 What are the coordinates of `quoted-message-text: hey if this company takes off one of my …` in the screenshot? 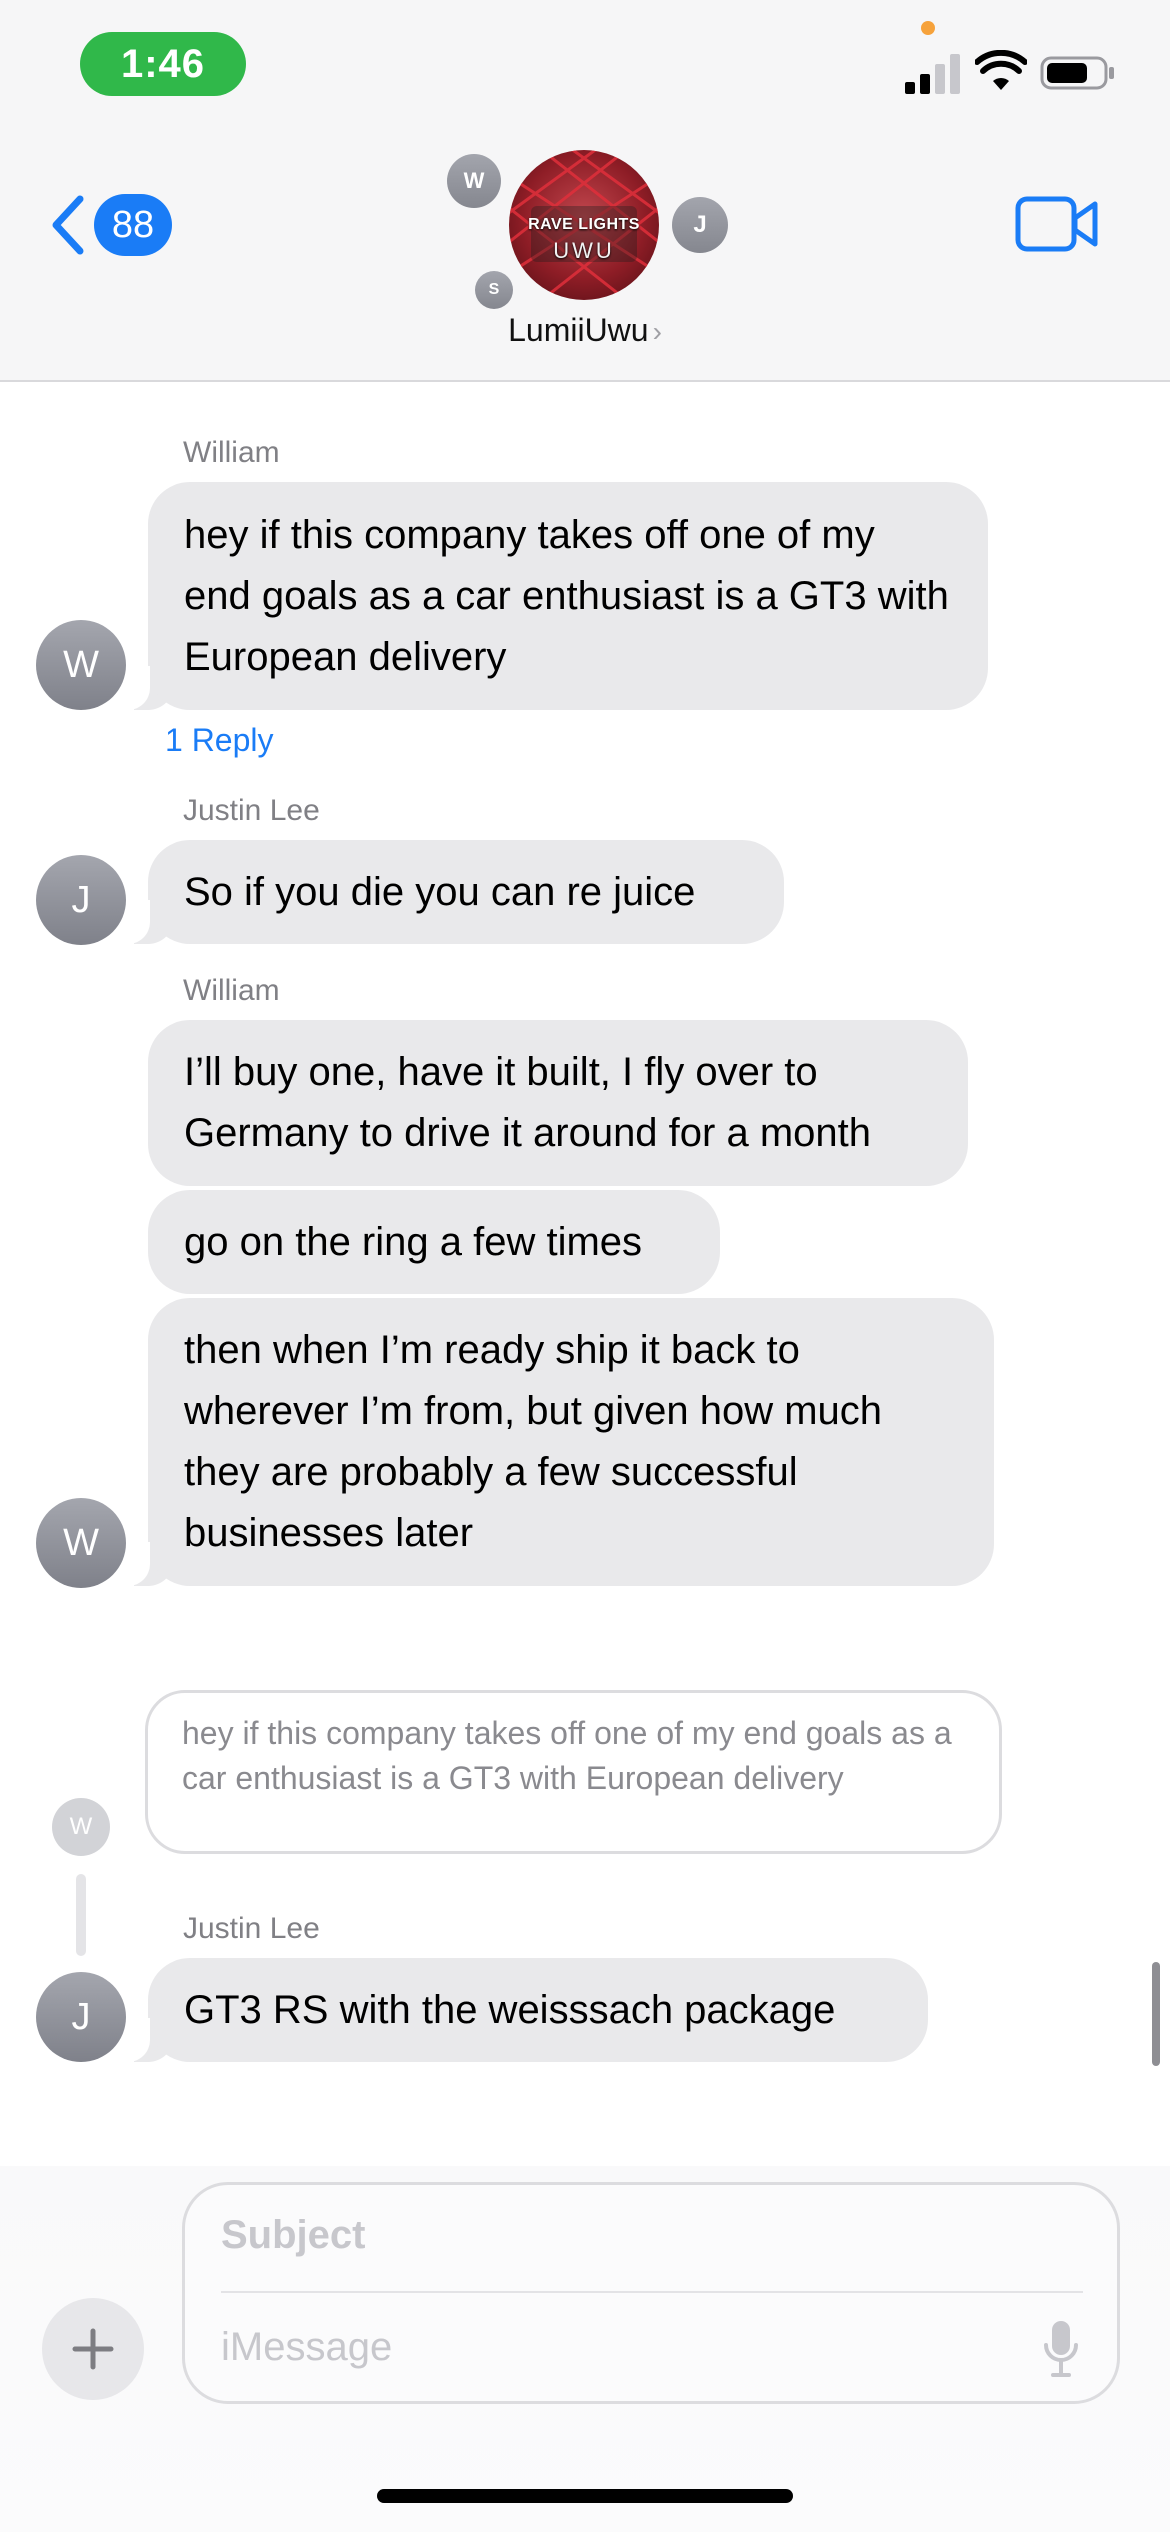 It's located at (567, 1755).